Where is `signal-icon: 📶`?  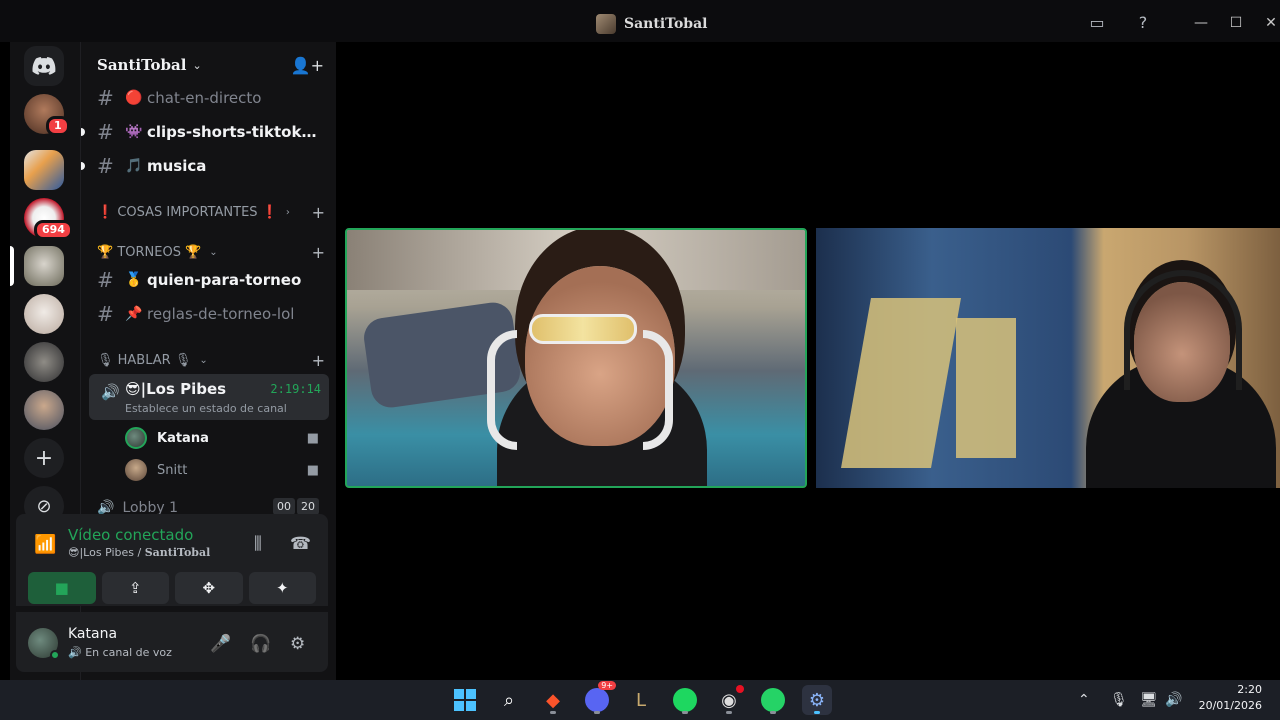 signal-icon: 📶 is located at coordinates (45, 544).